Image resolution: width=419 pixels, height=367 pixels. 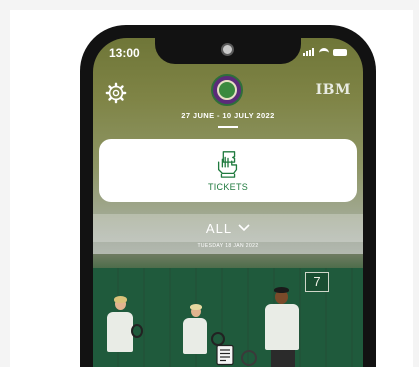 What do you see at coordinates (219, 228) in the screenshot?
I see `filter-label: ALL` at bounding box center [219, 228].